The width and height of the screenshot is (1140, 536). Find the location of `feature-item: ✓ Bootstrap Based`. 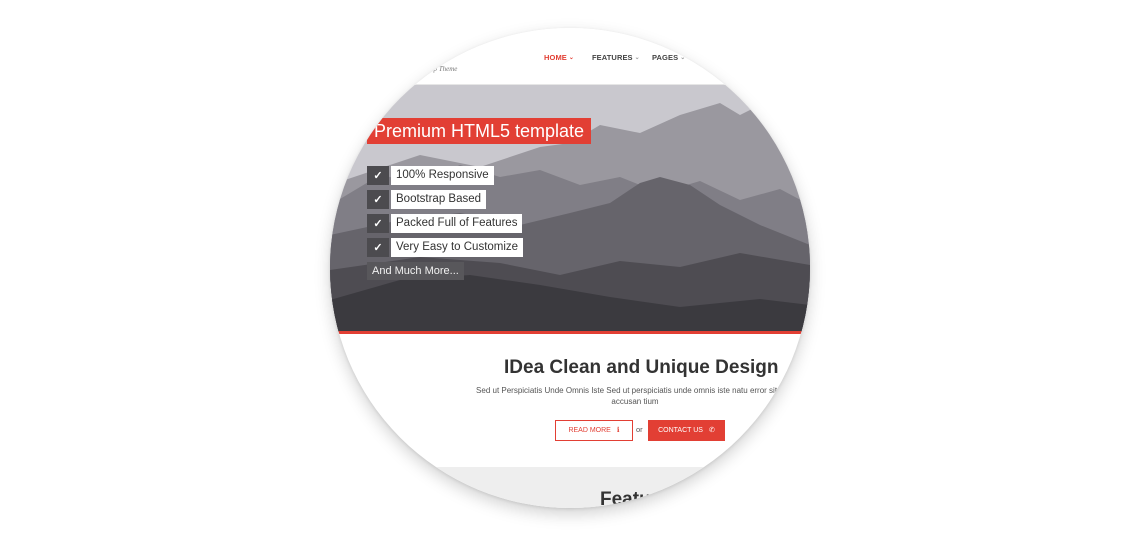

feature-item: ✓ Bootstrap Based is located at coordinates (427, 199).